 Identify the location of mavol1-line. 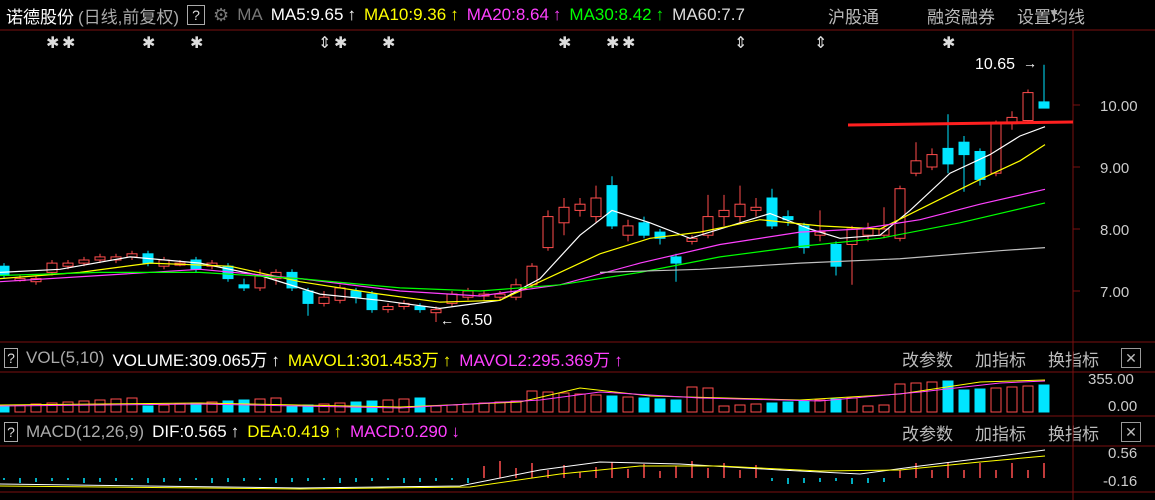
(523, 393).